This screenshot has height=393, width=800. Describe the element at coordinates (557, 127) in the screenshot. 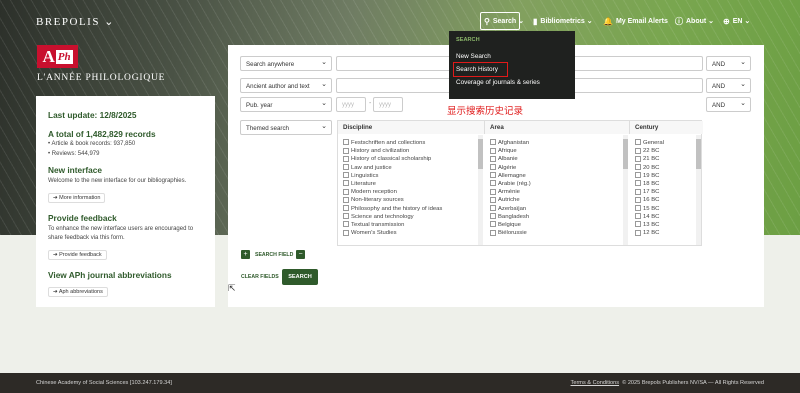

I see `area-header: Area` at that location.